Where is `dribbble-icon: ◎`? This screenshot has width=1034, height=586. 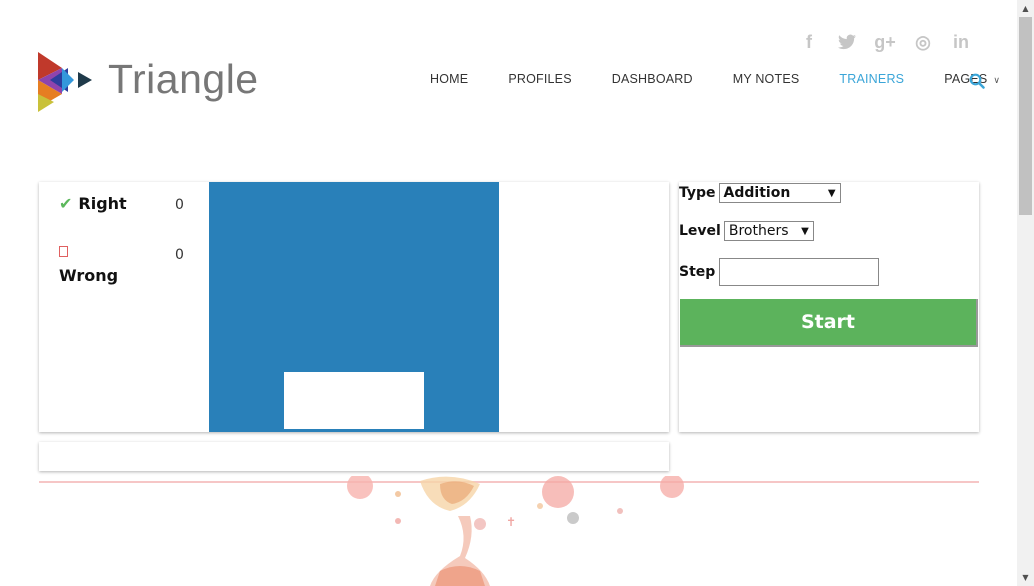
dribbble-icon: ◎ is located at coordinates (923, 42).